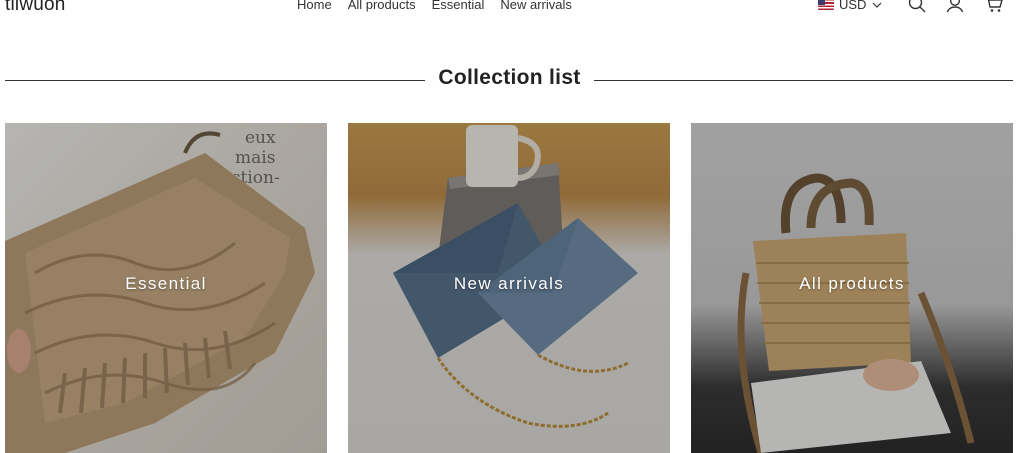 The width and height of the screenshot is (1024, 453). What do you see at coordinates (314, 6) in the screenshot?
I see `nav-link-home: Home` at bounding box center [314, 6].